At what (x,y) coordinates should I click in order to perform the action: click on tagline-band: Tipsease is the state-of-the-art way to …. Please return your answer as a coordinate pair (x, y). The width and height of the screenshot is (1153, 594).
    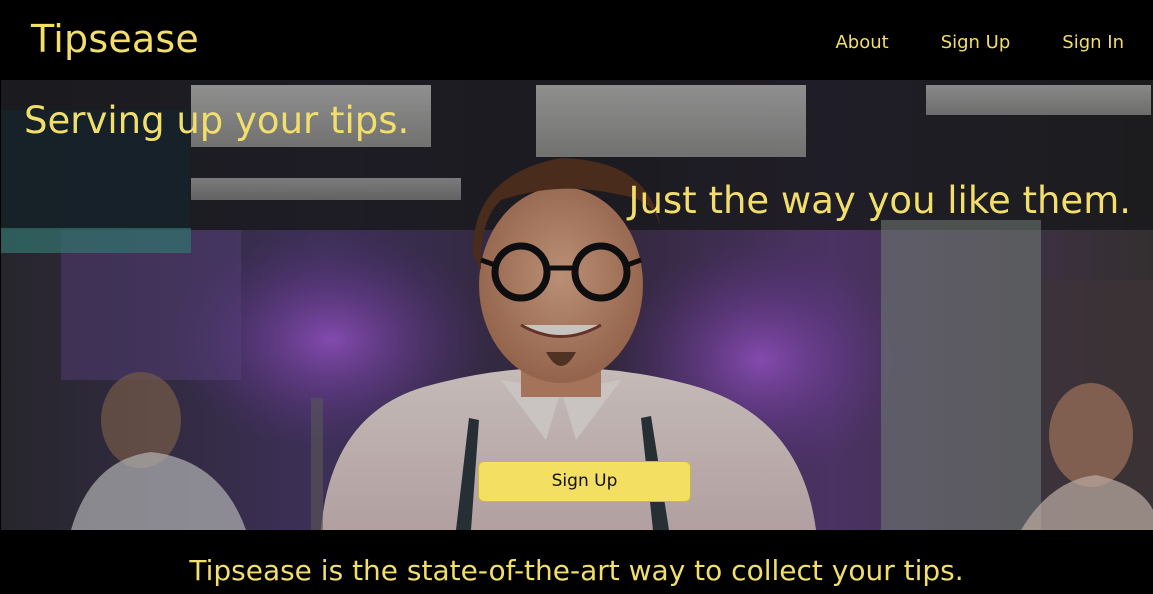
    Looking at the image, I should click on (576, 562).